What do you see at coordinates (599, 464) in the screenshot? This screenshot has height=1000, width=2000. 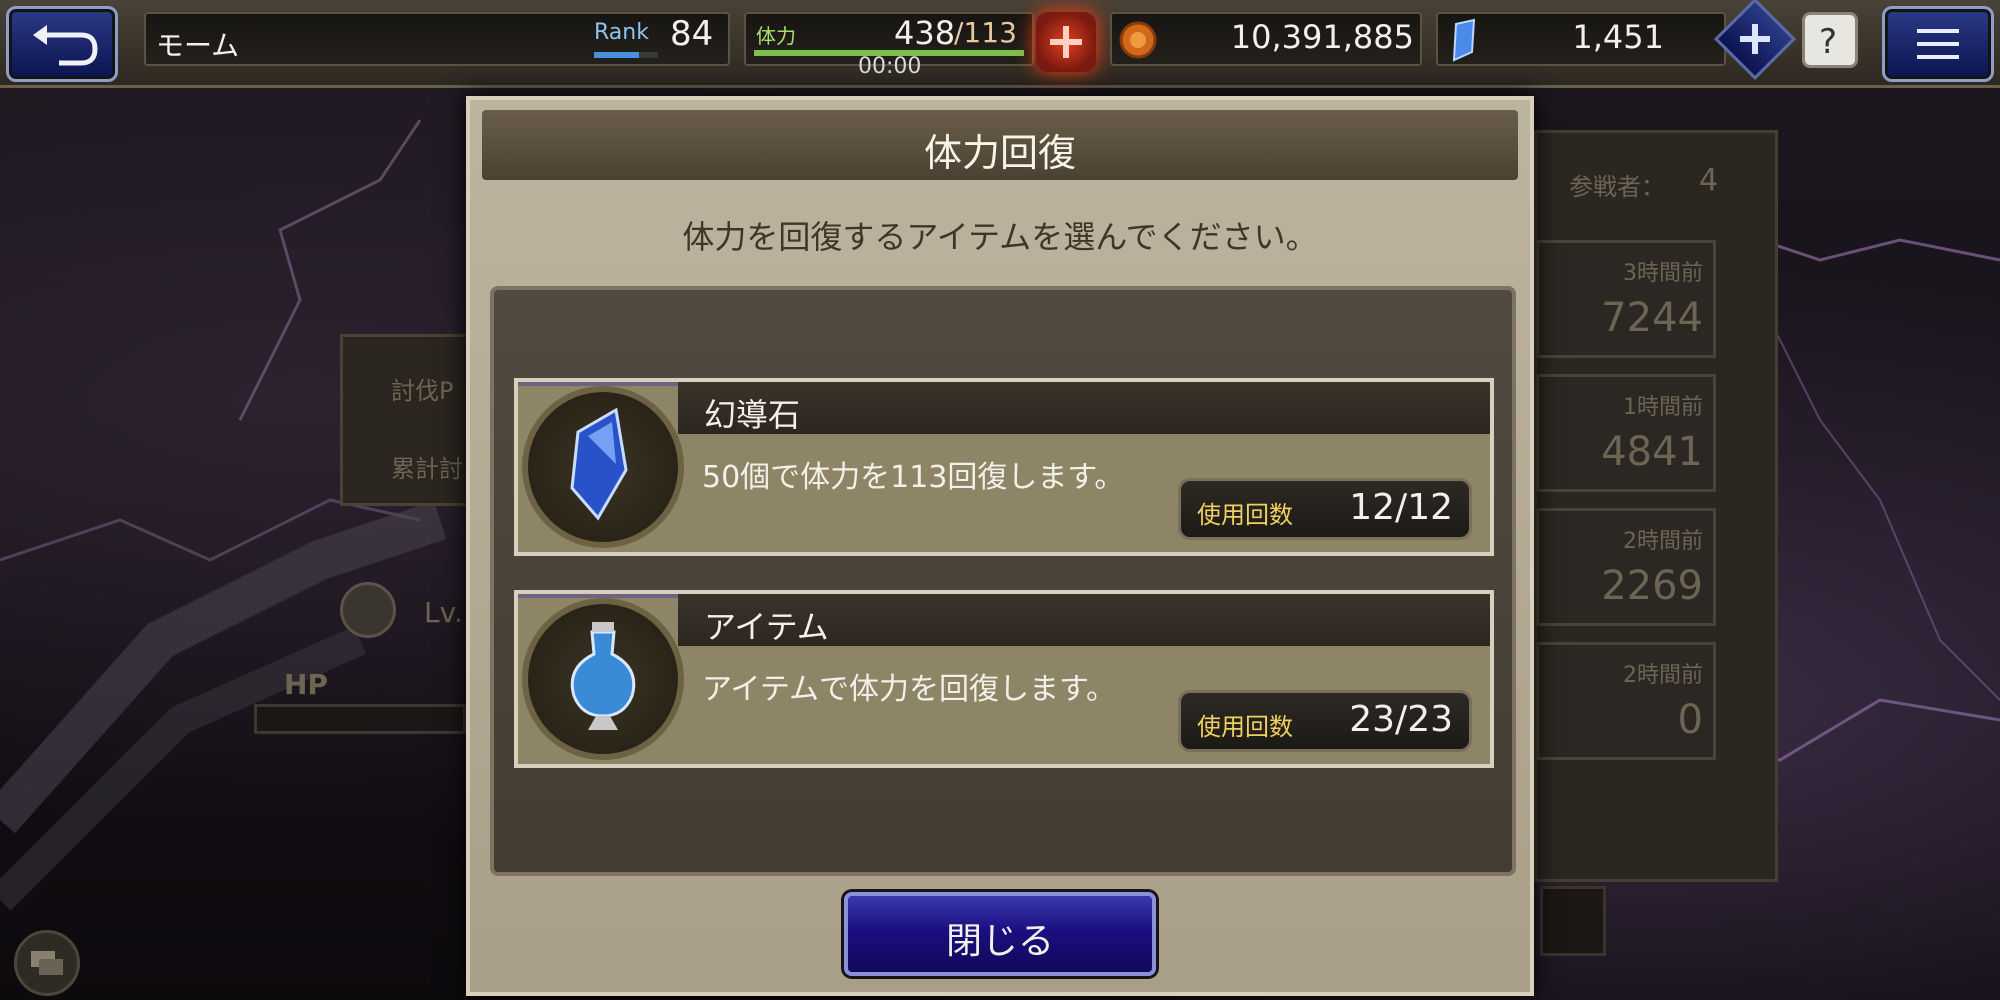 I see `crystal-icon` at bounding box center [599, 464].